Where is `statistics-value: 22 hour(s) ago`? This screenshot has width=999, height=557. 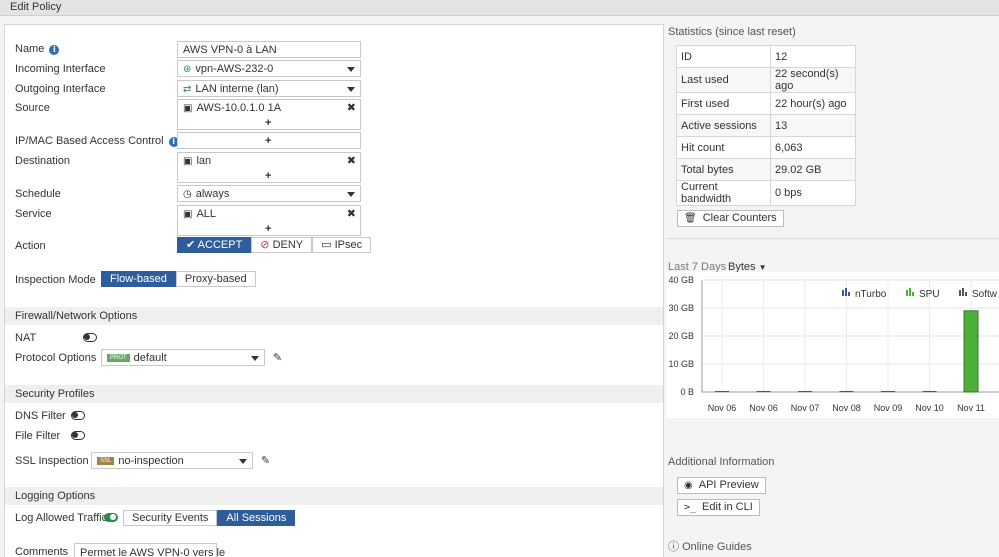 statistics-value: 22 hour(s) ago is located at coordinates (813, 103).